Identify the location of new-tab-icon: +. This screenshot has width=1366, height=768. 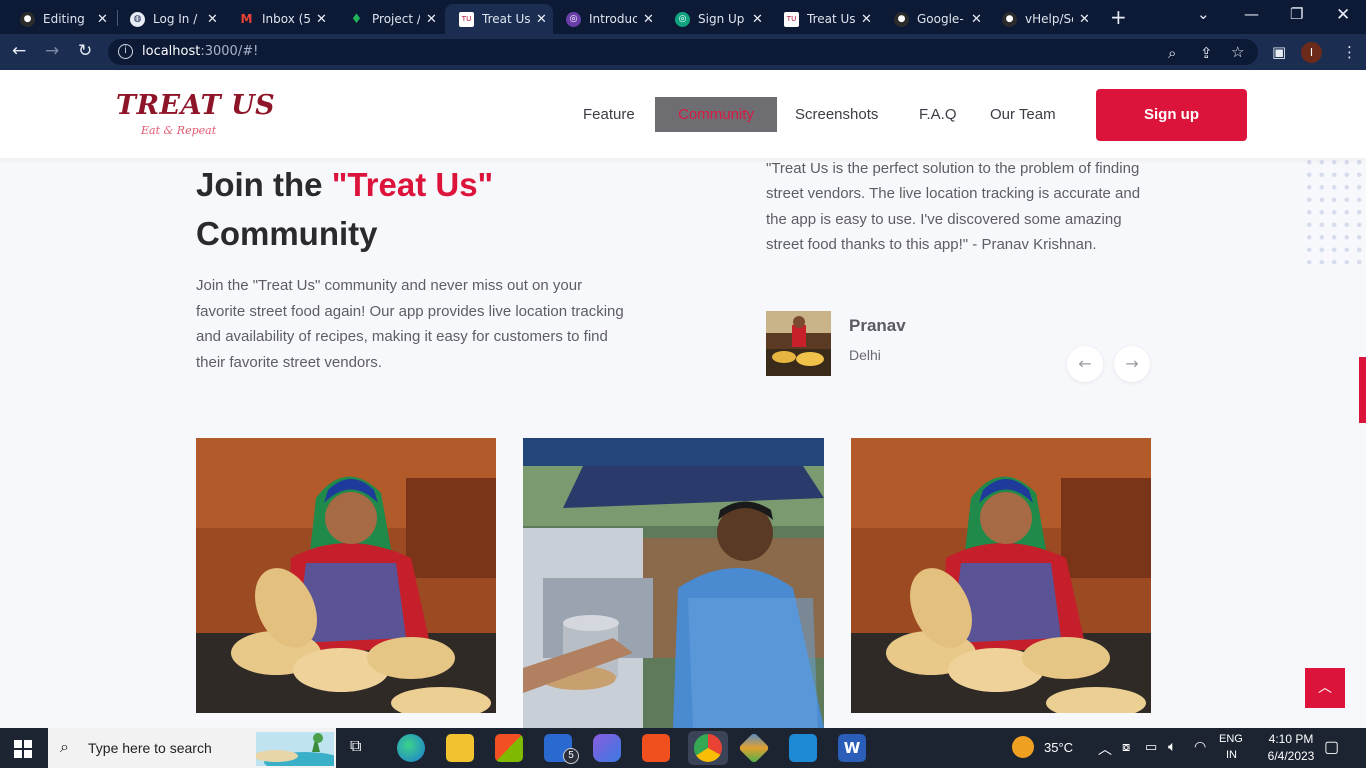
(1118, 17).